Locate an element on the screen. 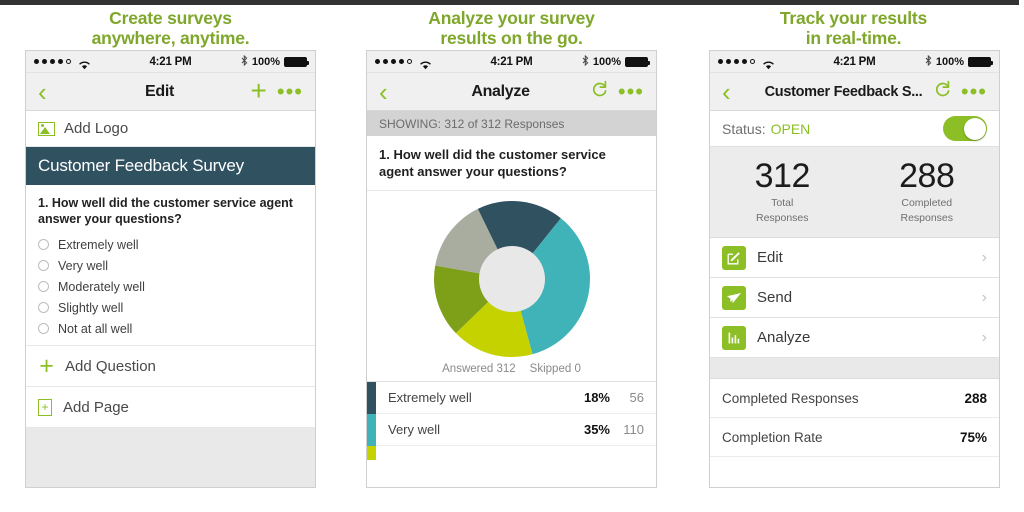 The height and width of the screenshot is (512, 1024). add-logo-row: Add Logo is located at coordinates (170, 129).